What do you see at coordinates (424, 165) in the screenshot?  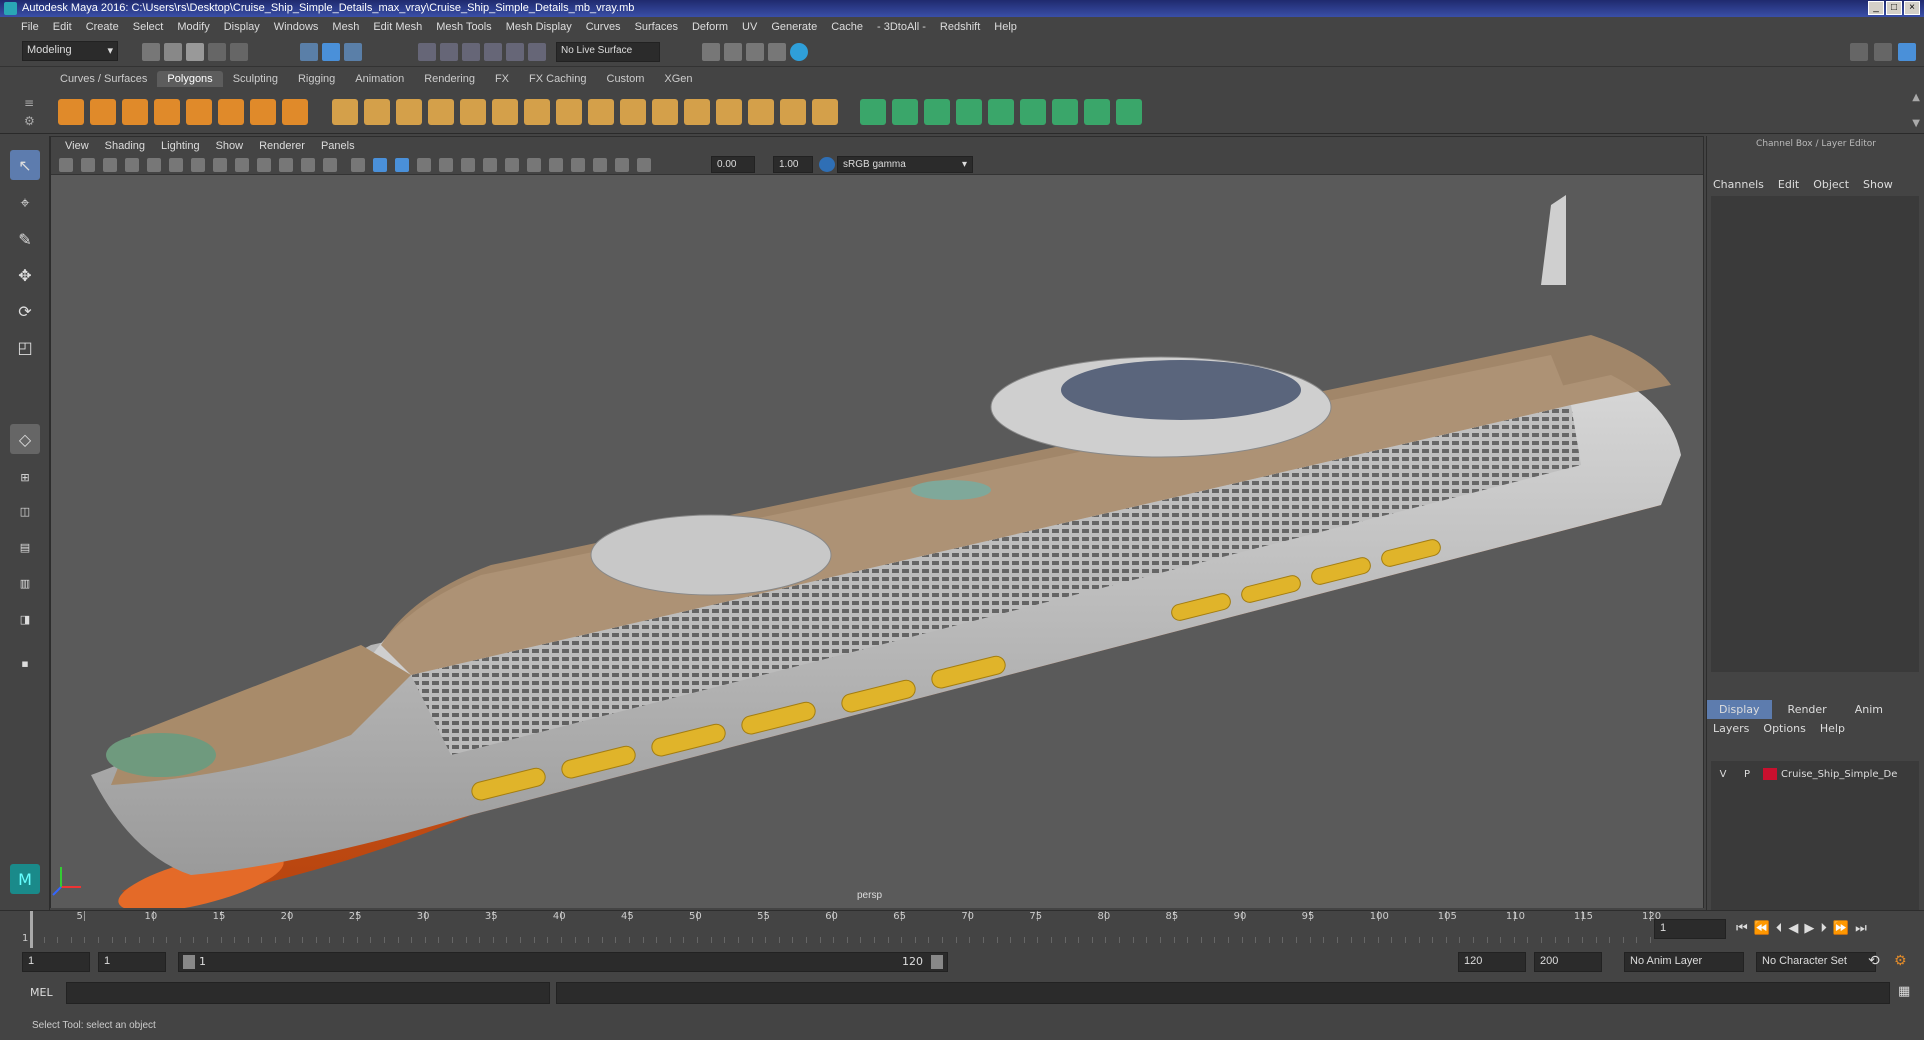 I see `textured-icon` at bounding box center [424, 165].